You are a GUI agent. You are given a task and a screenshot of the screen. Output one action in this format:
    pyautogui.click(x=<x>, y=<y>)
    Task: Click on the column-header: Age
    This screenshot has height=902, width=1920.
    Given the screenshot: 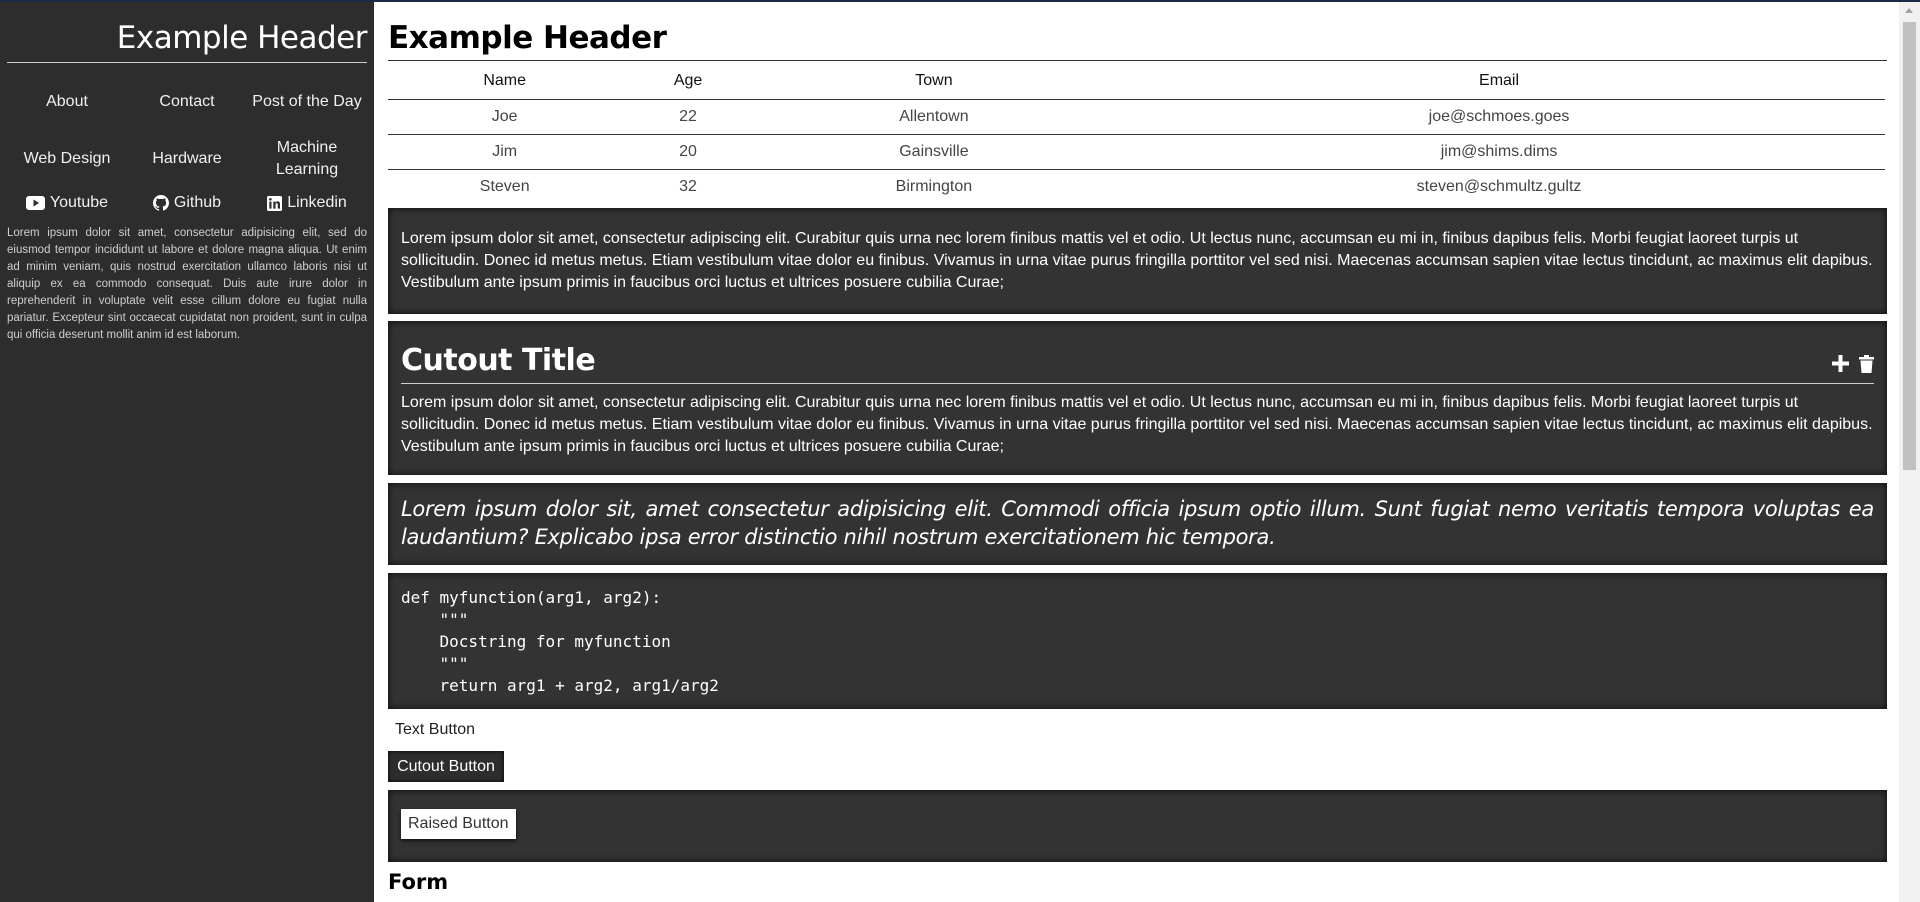 What is the action you would take?
    pyautogui.click(x=688, y=81)
    